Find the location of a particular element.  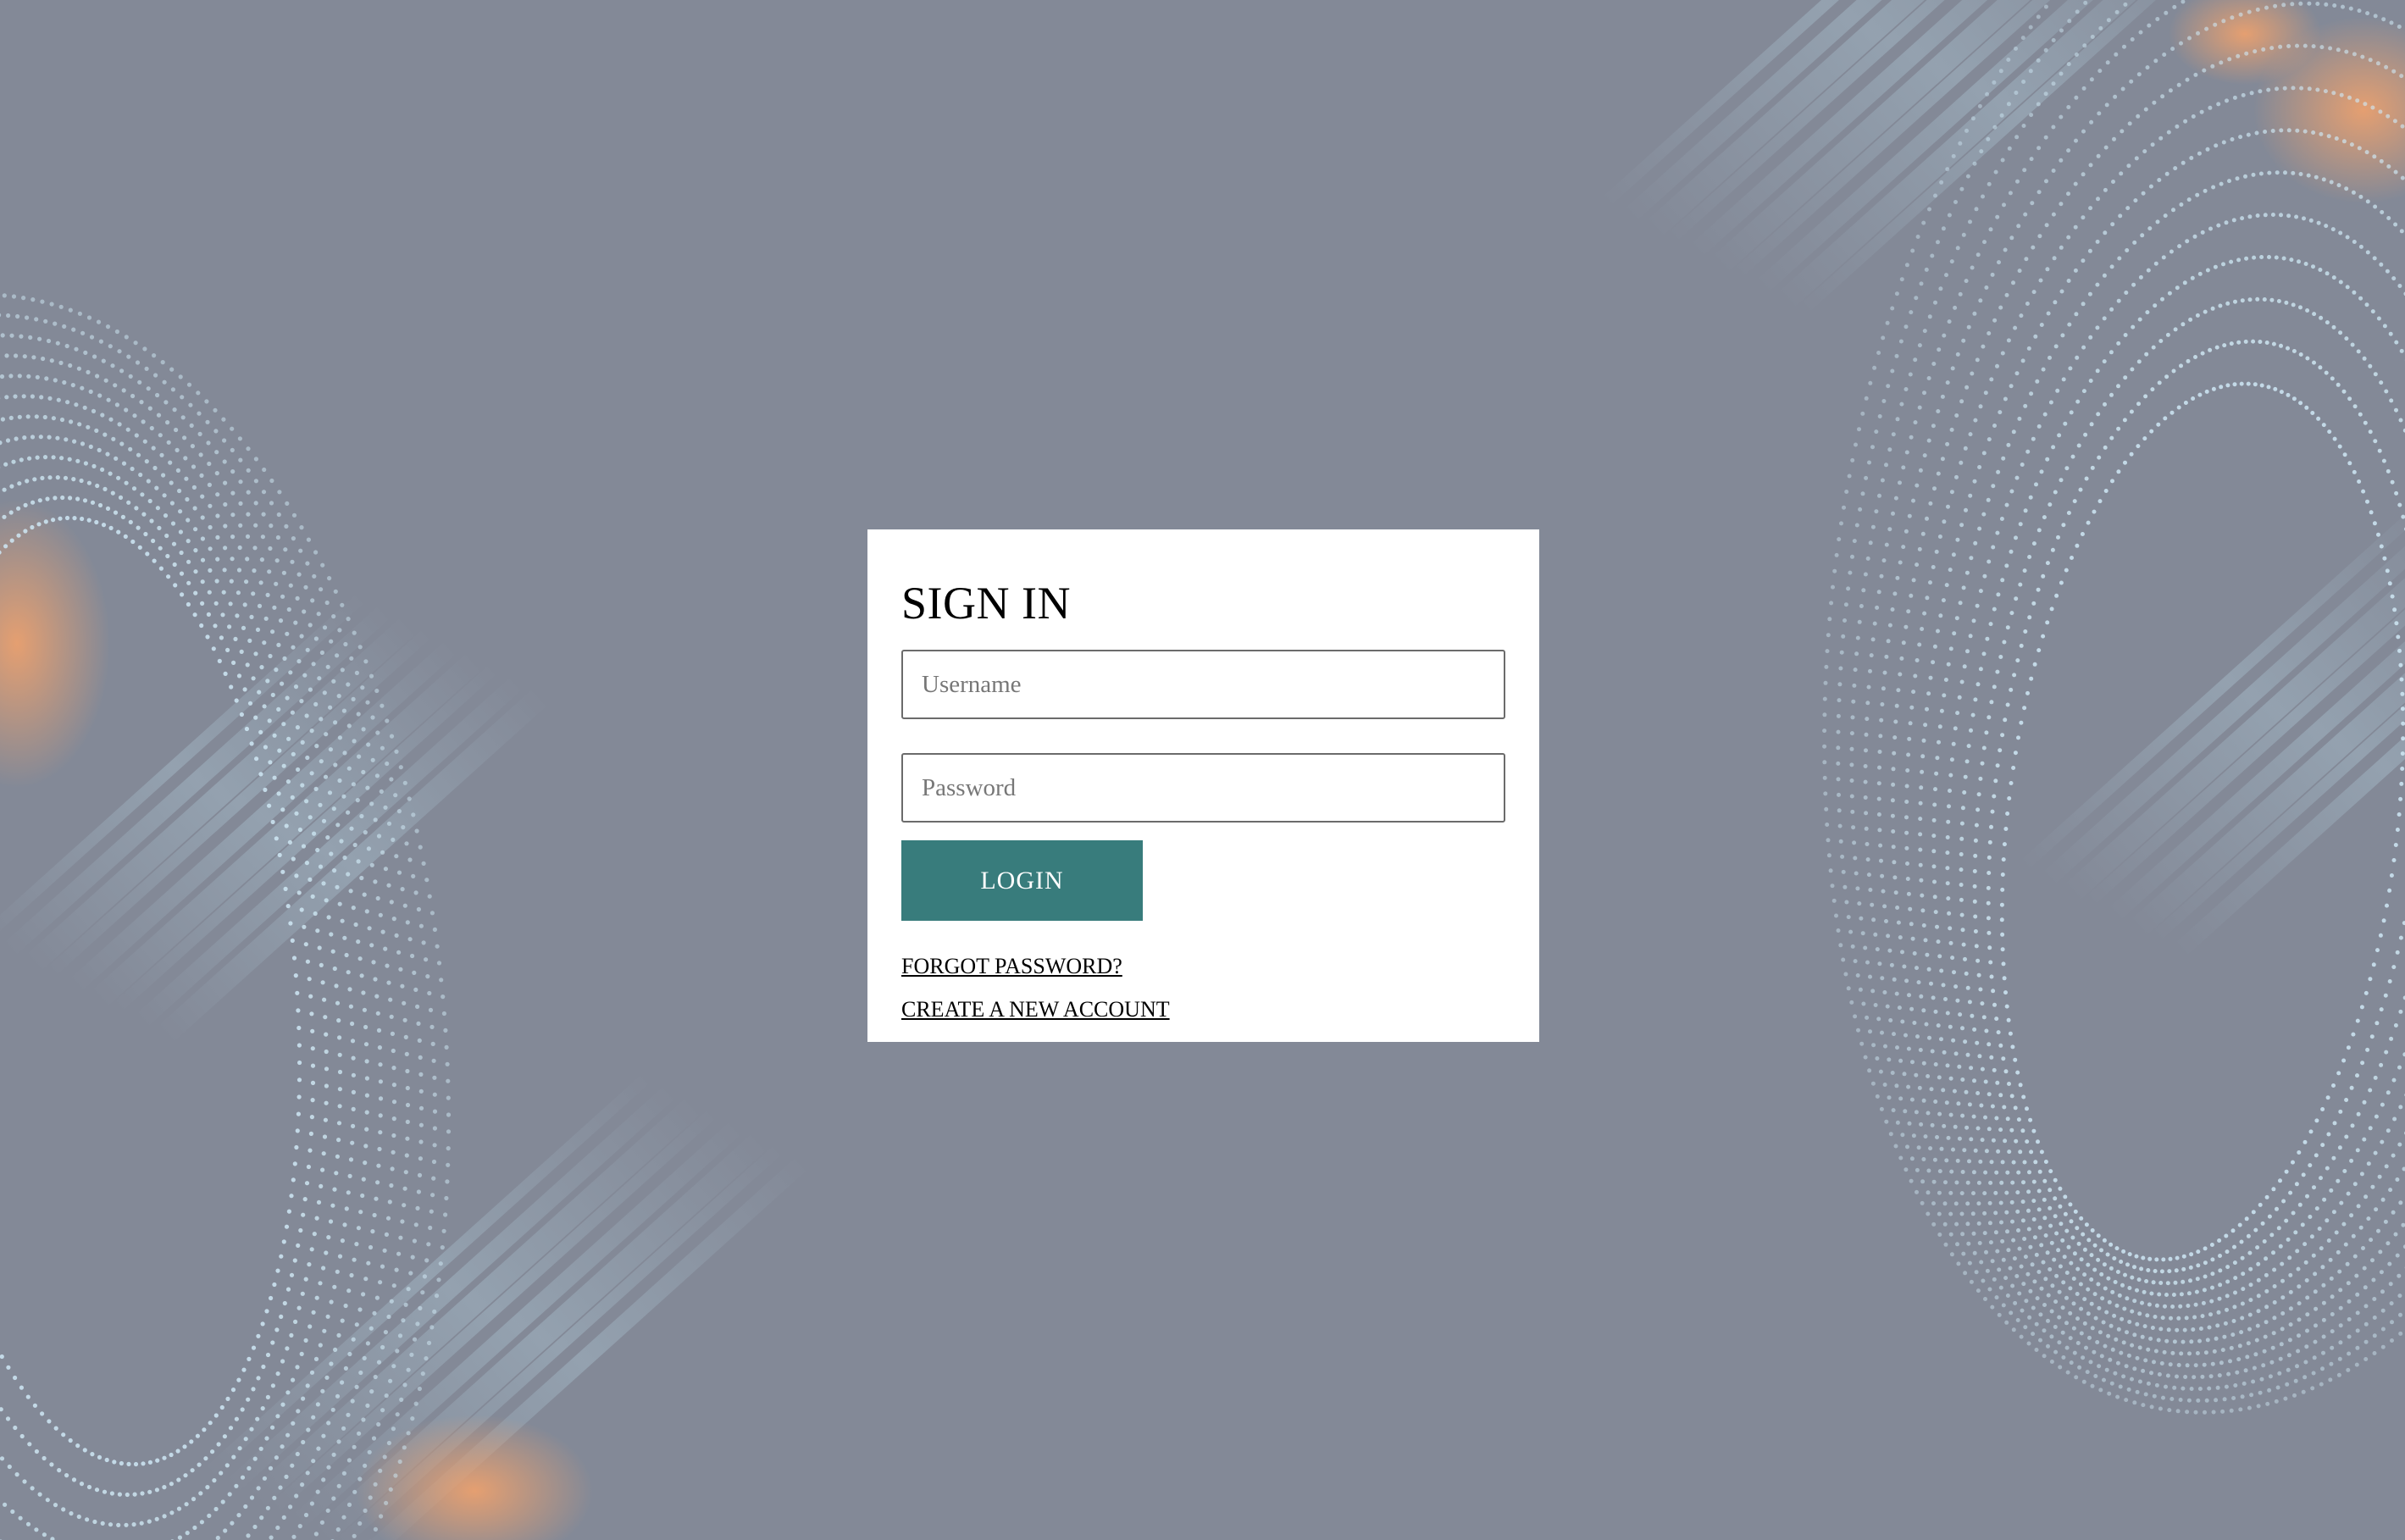

forgot-password-link: FORGOT PASSWORD? is located at coordinates (1203, 966).